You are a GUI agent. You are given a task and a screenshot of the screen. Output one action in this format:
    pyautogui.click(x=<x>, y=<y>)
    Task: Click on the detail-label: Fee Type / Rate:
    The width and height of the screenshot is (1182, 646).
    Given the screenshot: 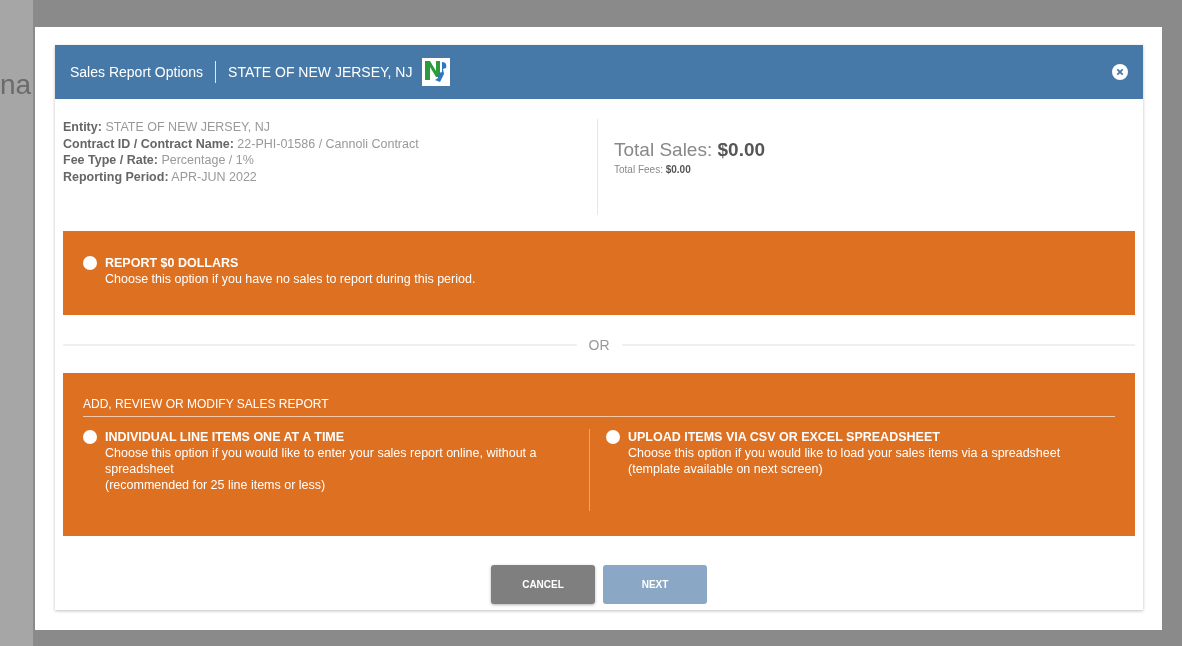 What is the action you would take?
    pyautogui.click(x=110, y=160)
    